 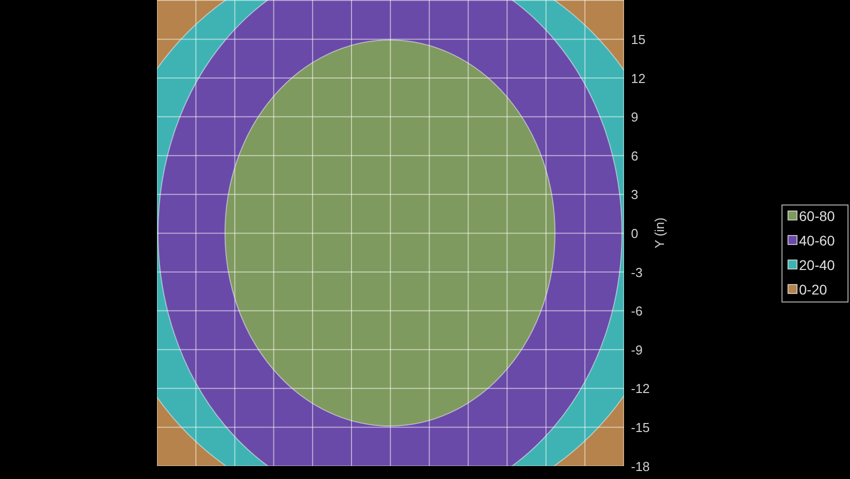 What do you see at coordinates (637, 311) in the screenshot?
I see `tick-label: -6` at bounding box center [637, 311].